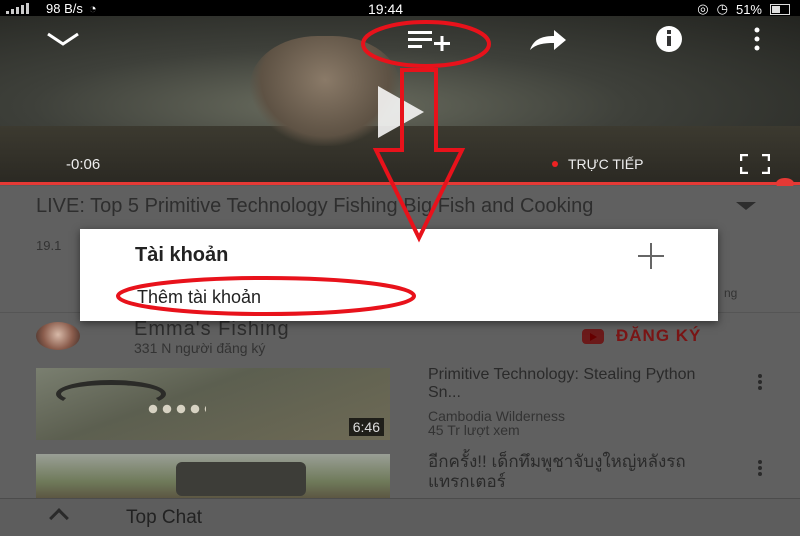  Describe the element at coordinates (63, 39) in the screenshot. I see `collapse-chevron-icon` at that location.